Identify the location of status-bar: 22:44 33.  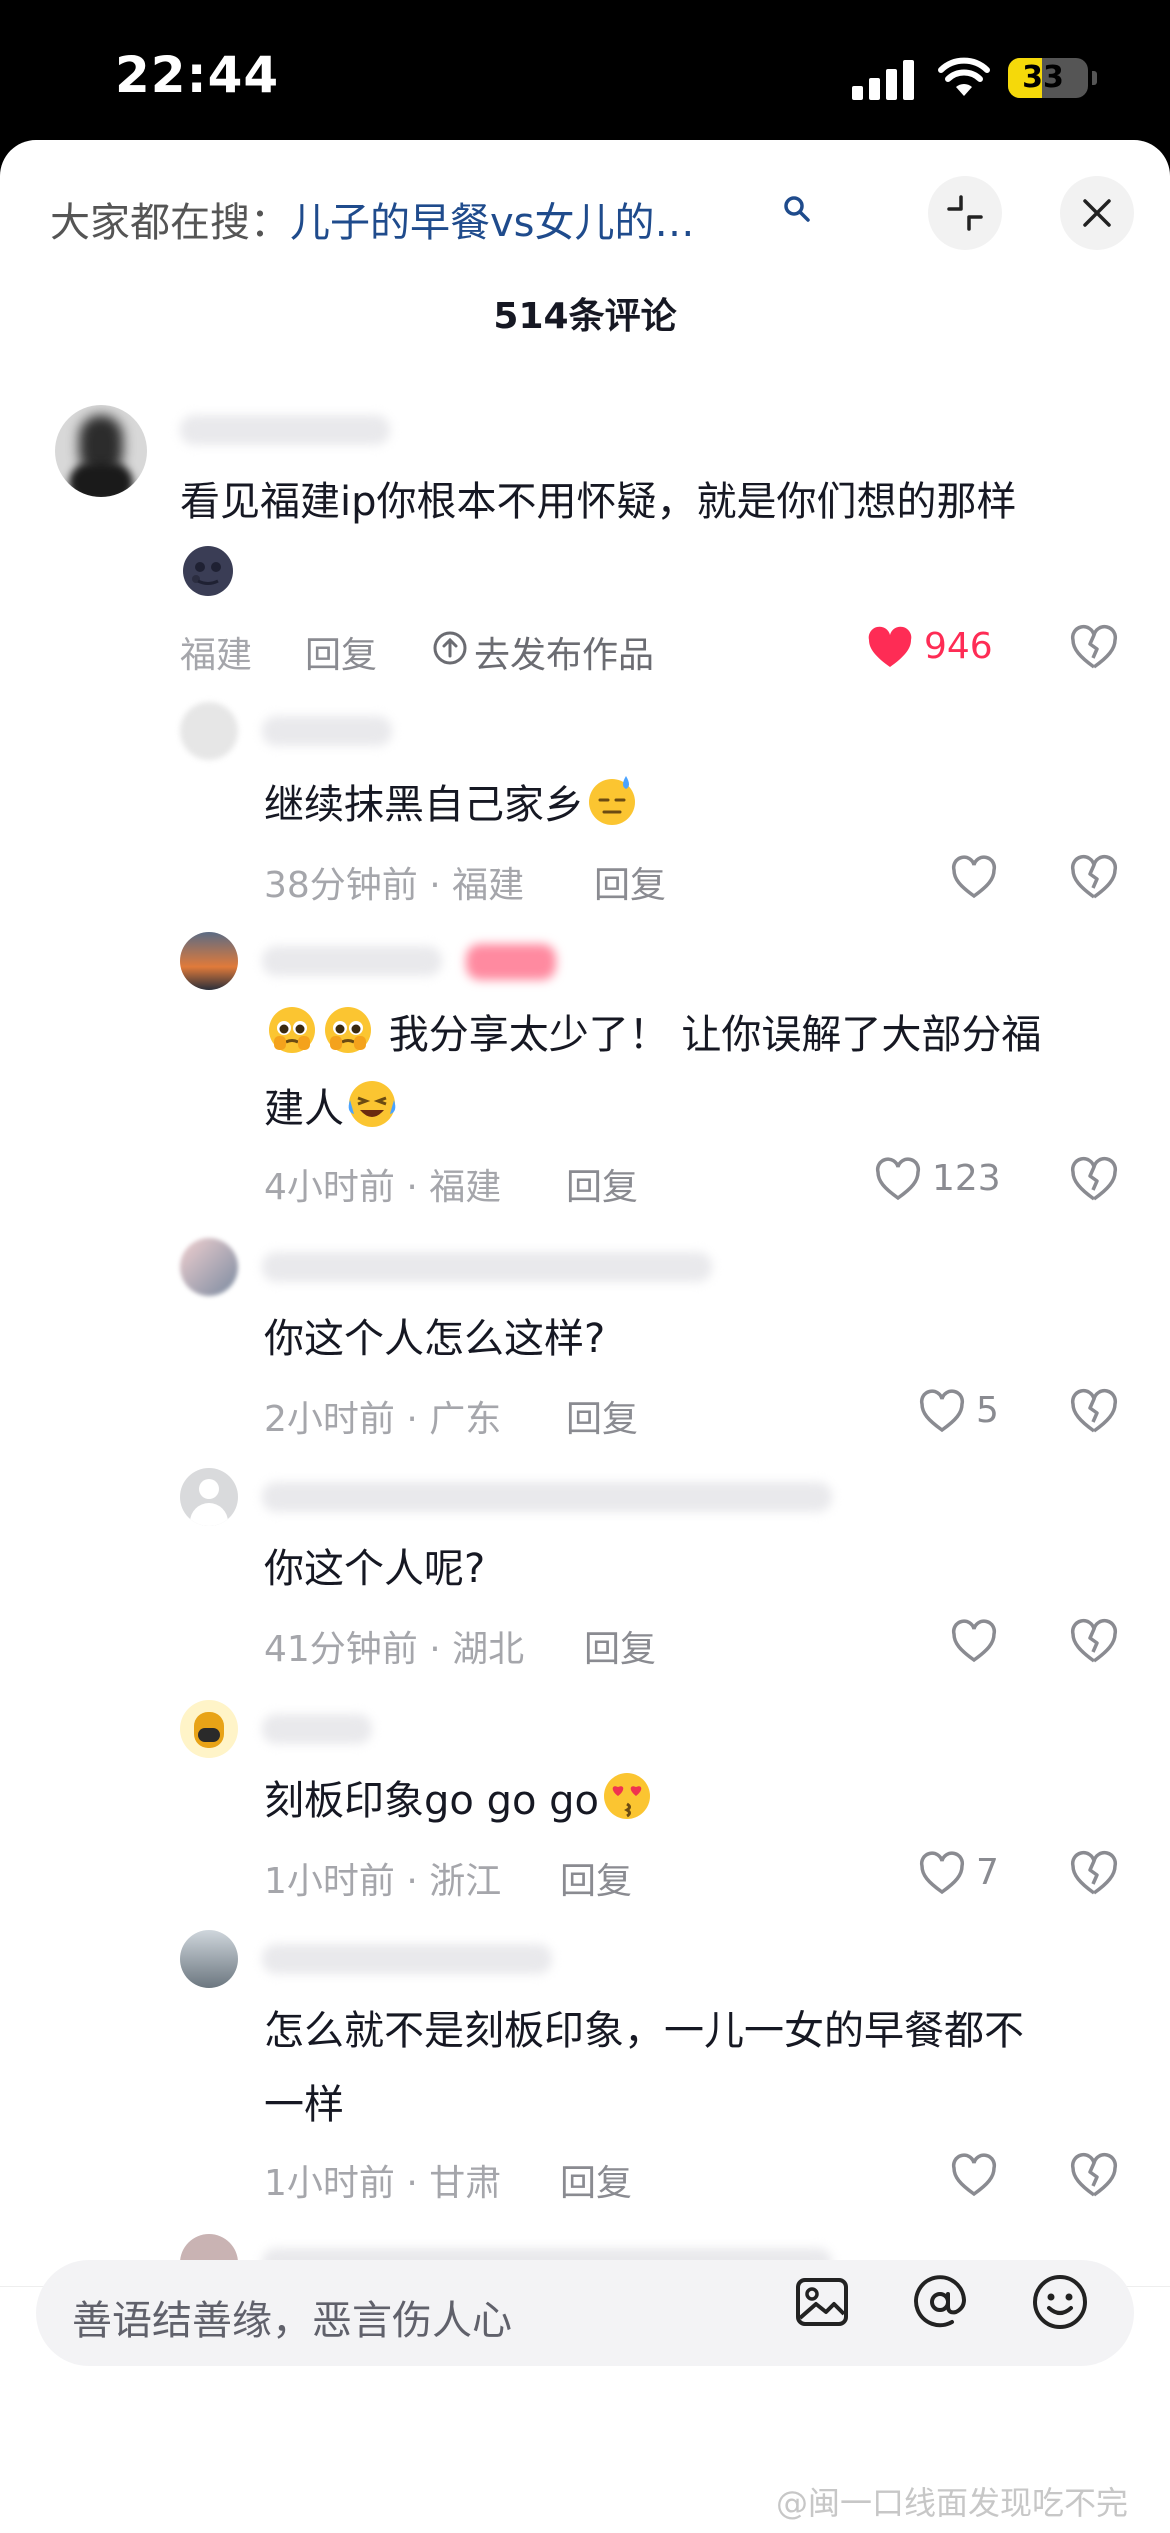
(585, 75).